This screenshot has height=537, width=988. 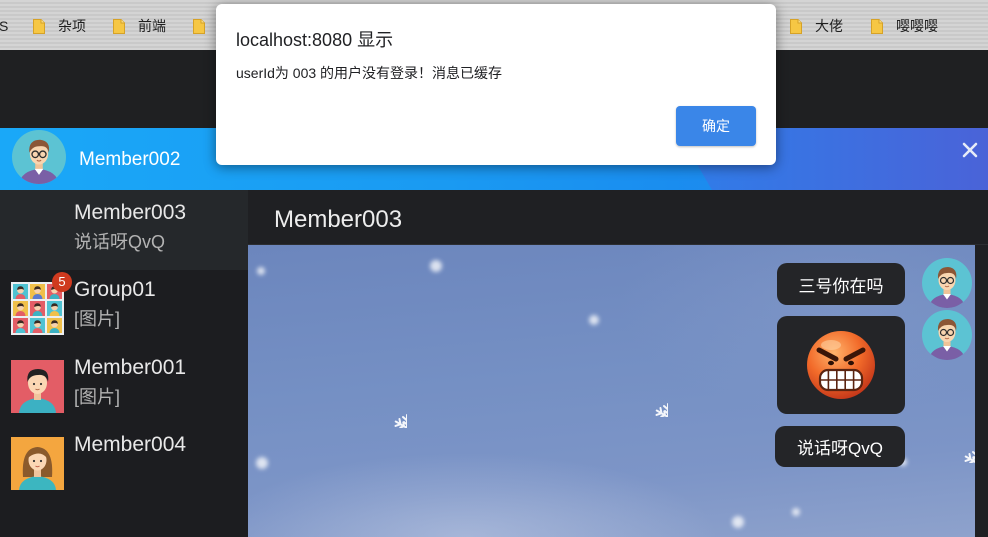 I want to click on current-user-name: Member002, so click(x=130, y=159).